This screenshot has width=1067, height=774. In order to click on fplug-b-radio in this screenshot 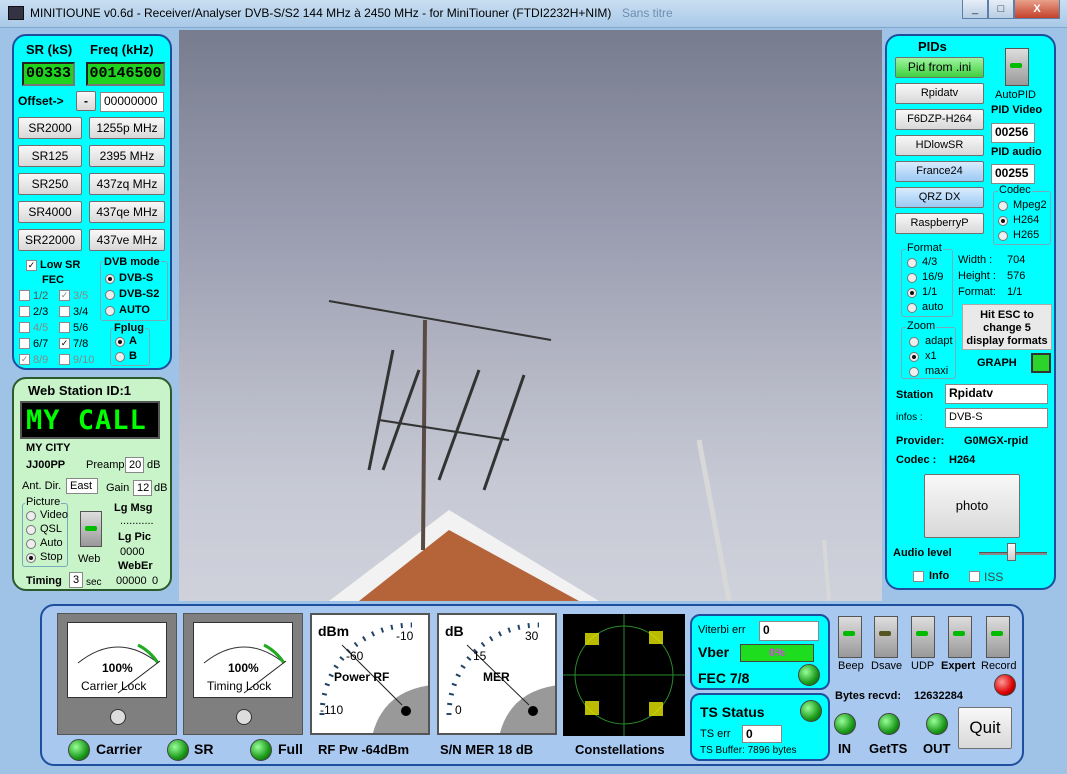, I will do `click(120, 357)`.